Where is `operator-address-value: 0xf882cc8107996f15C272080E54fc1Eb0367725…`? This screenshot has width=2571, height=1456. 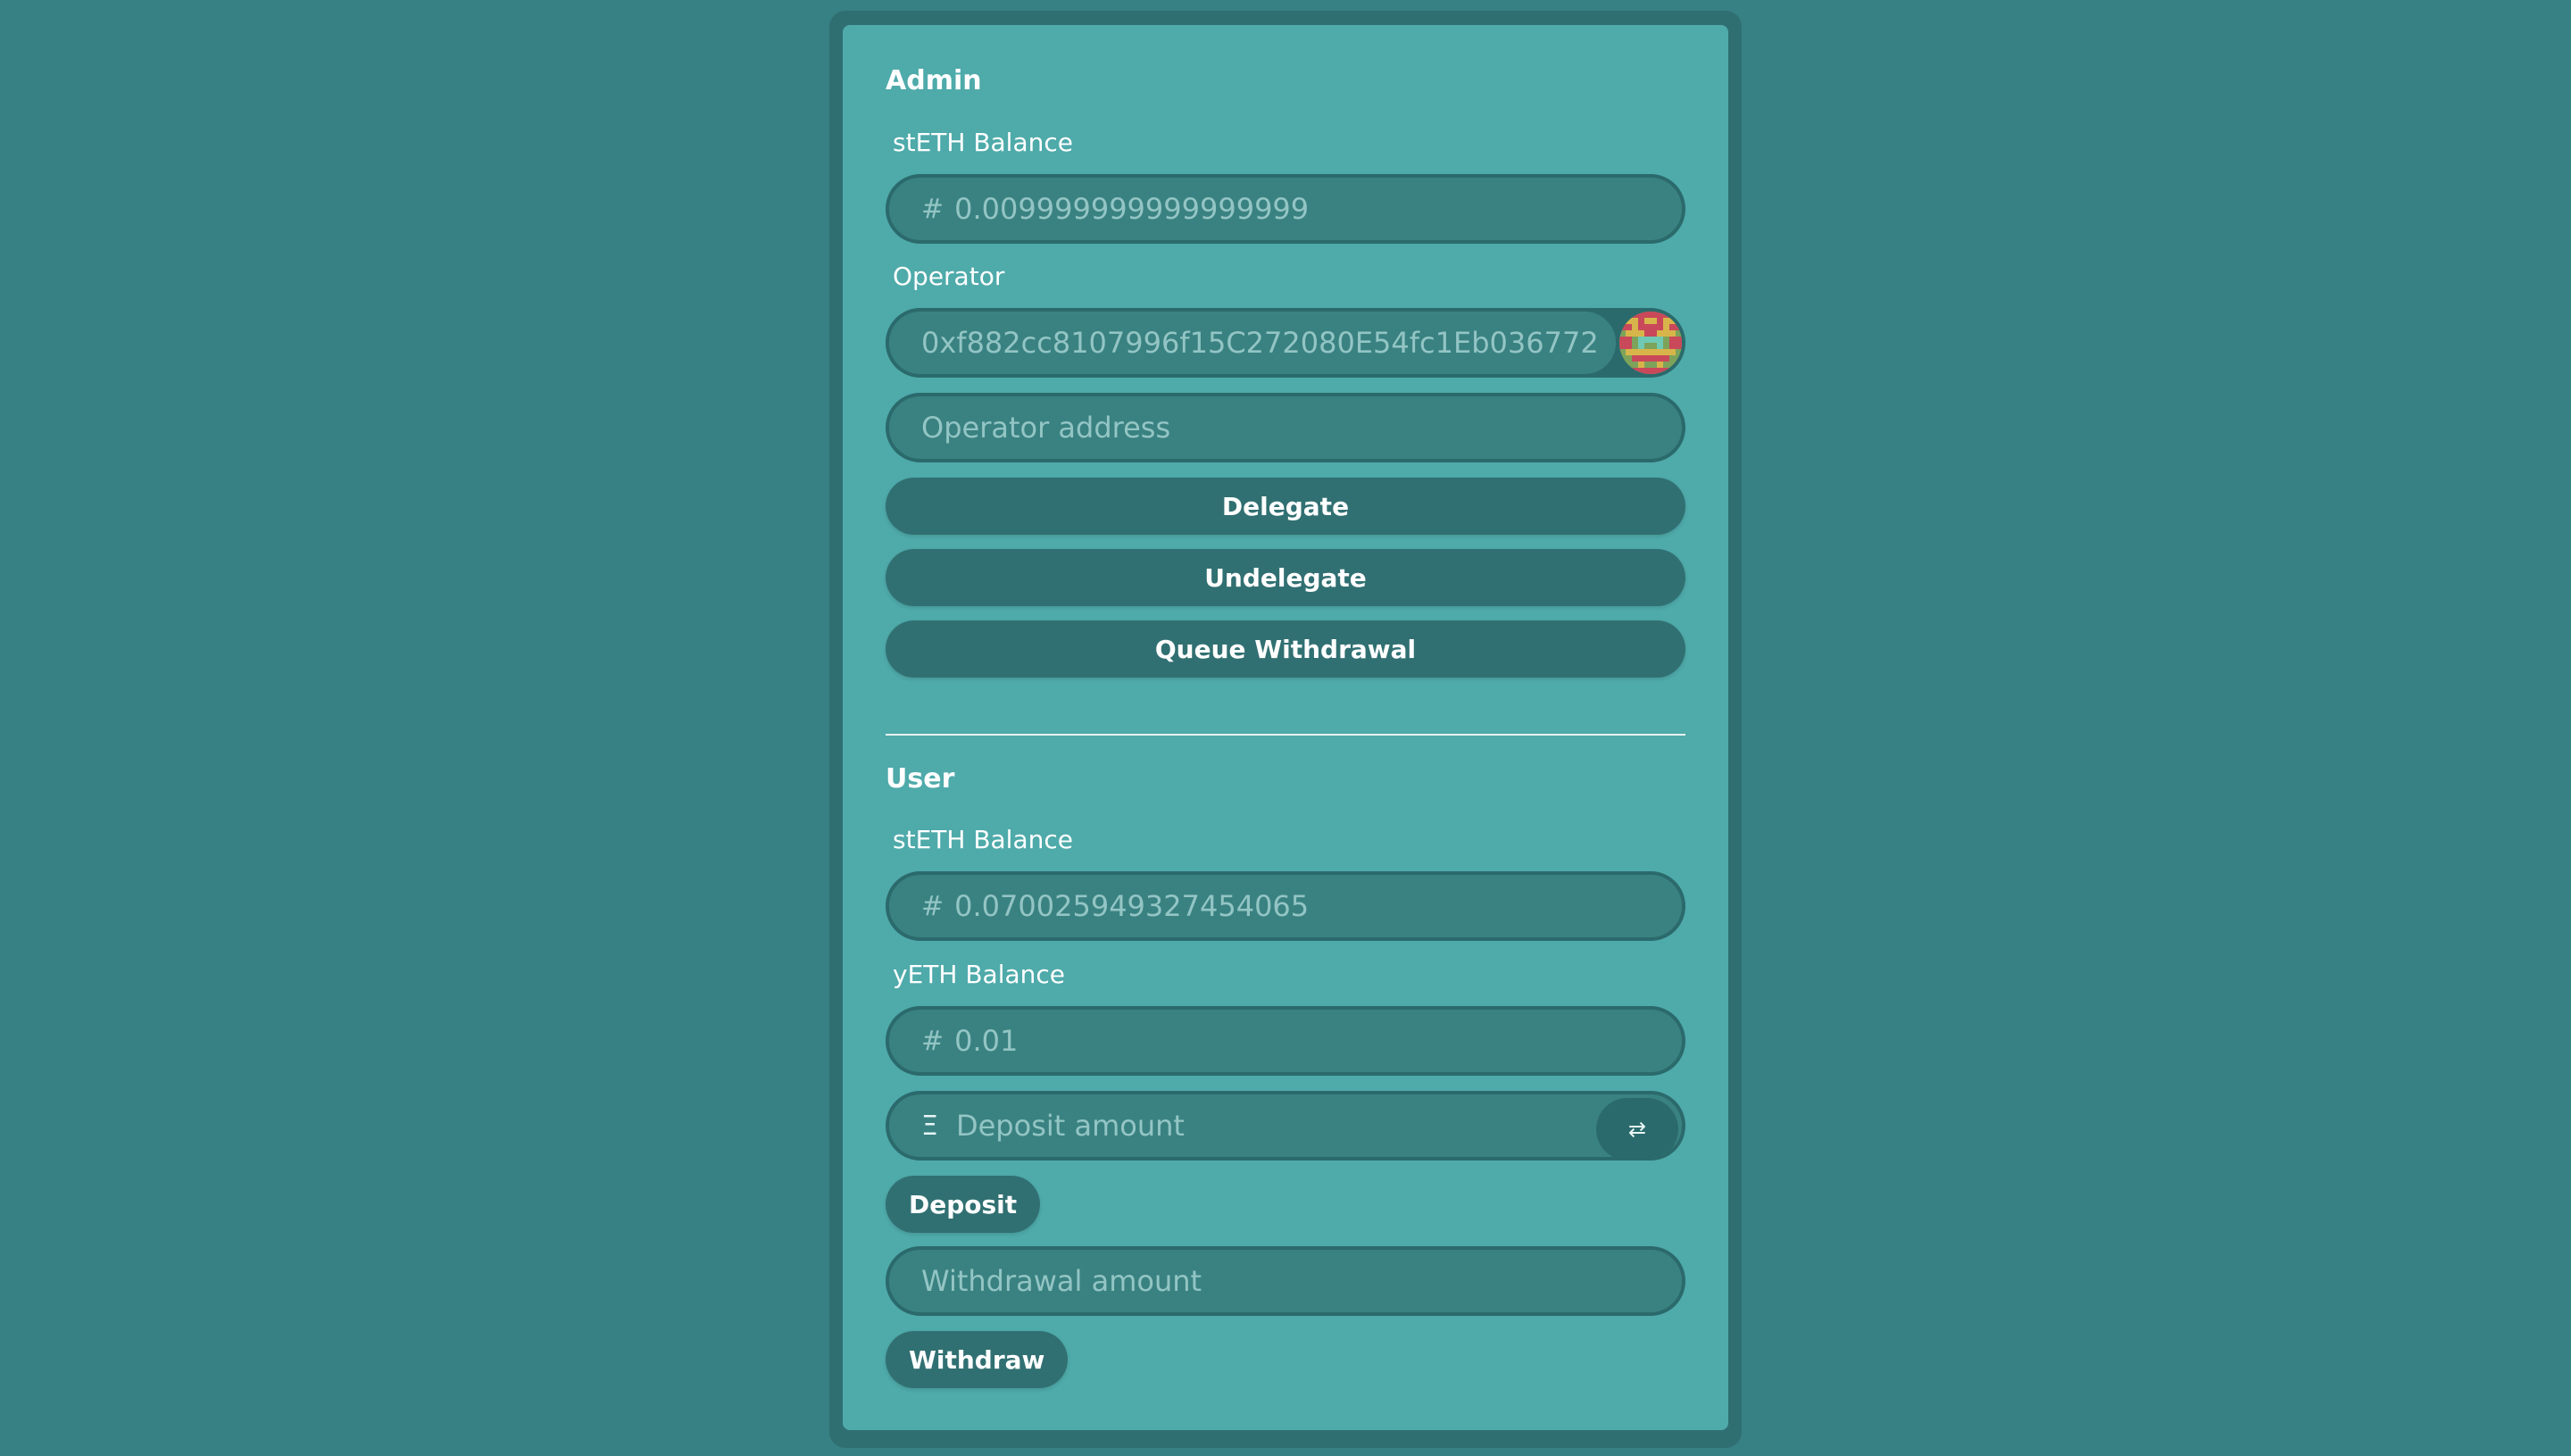 operator-address-value: 0xf882cc8107996f15C272080E54fc1Eb0367725… is located at coordinates (1259, 343).